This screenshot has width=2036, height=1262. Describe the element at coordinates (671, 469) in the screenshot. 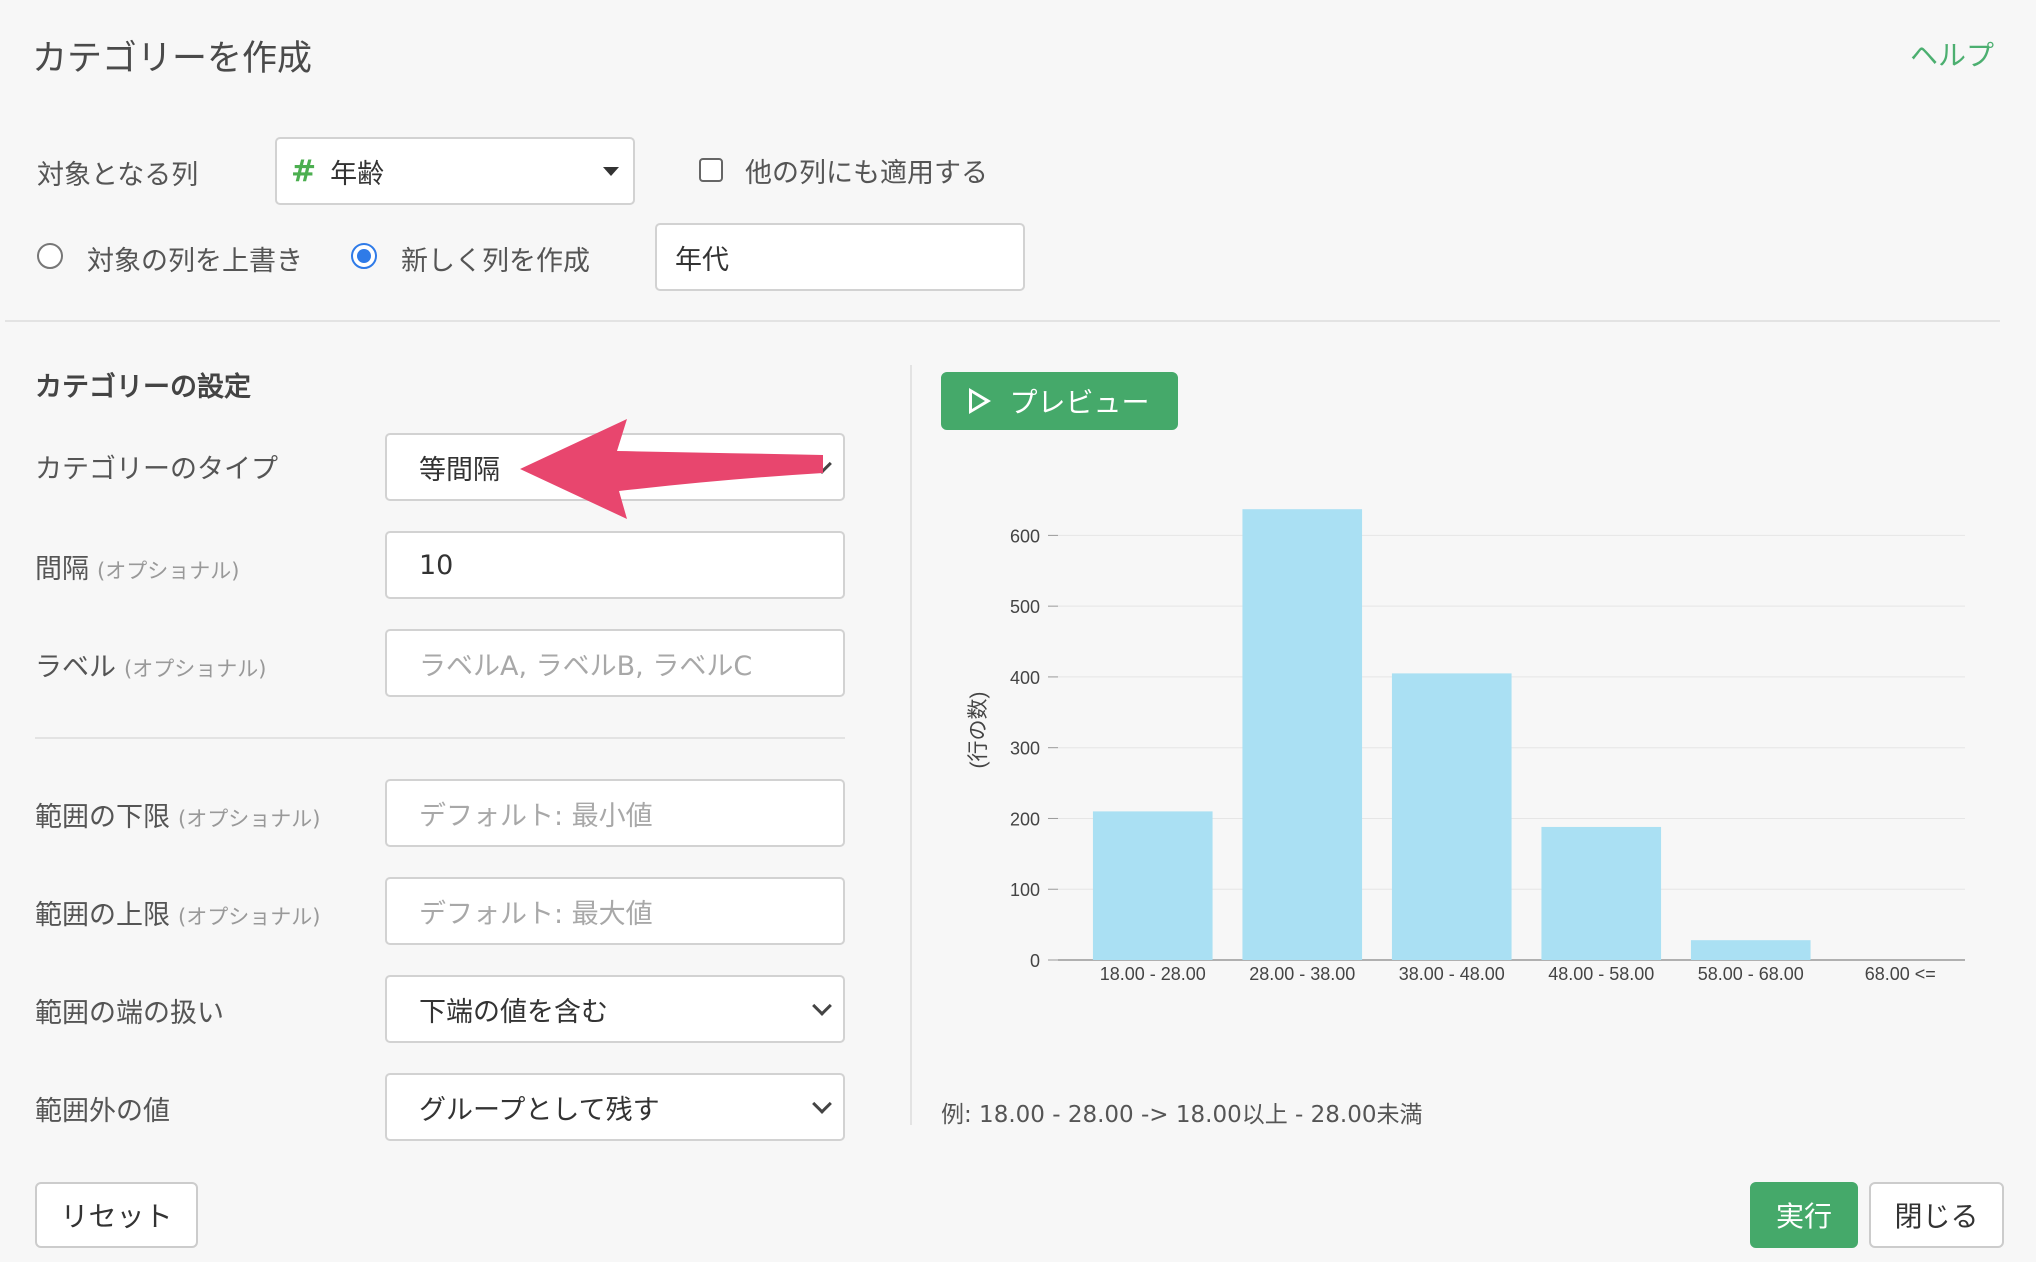

I see `annotation-arrow-icon` at that location.